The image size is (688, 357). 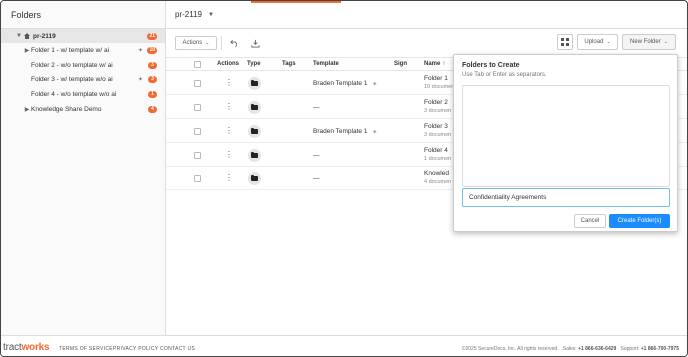 I want to click on sidebar-title: Folders, so click(x=83, y=15).